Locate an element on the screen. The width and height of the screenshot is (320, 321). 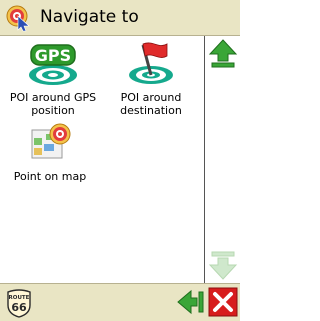
route66-logo-icon: ROUTE 66 is located at coordinates (19, 303).